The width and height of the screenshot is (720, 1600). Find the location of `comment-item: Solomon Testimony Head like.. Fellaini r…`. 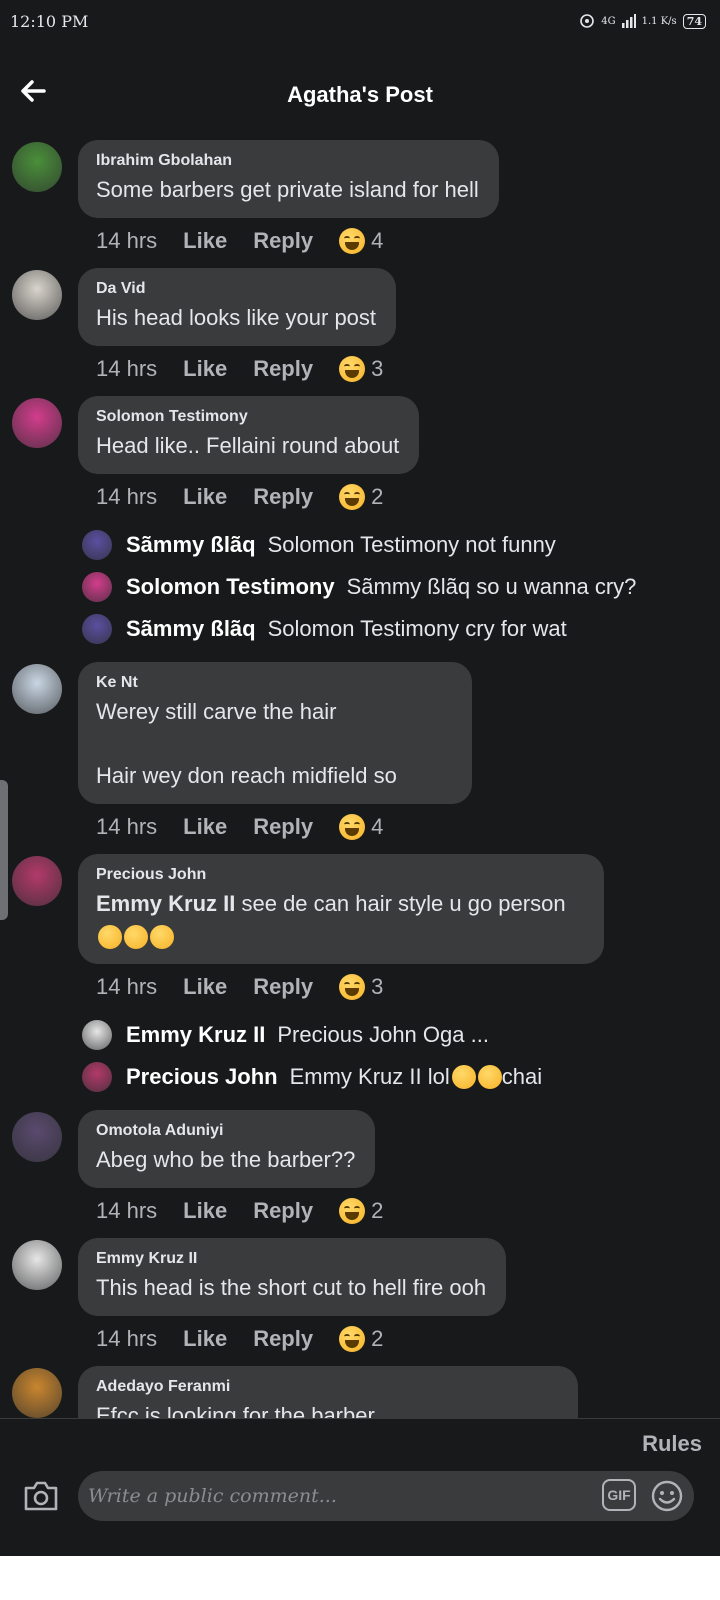

comment-item: Solomon Testimony Head like.. Fellaini r… is located at coordinates (360, 458).